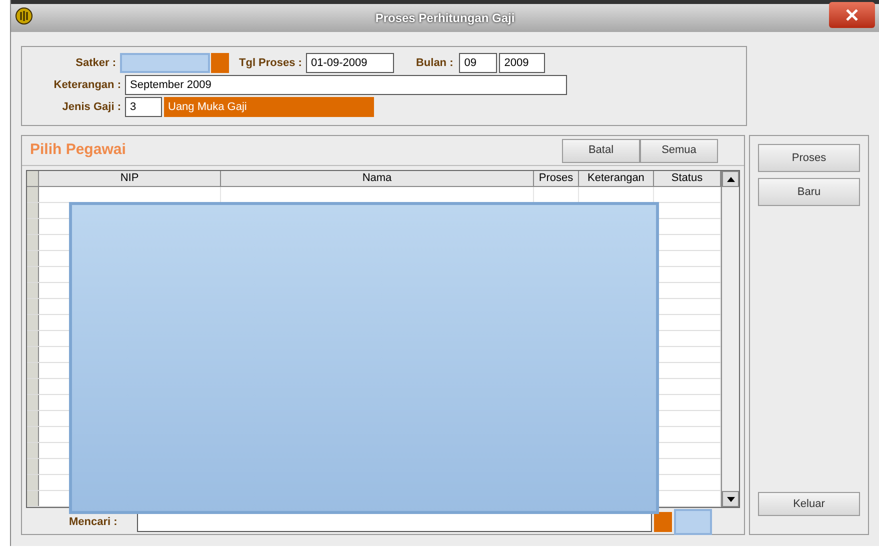  Describe the element at coordinates (130, 178) in the screenshot. I see `column-header: NIP` at that location.